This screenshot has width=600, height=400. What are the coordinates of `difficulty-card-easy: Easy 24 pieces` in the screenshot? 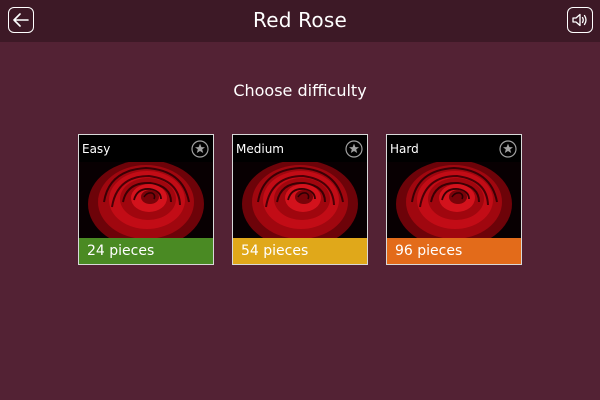 It's located at (146, 199).